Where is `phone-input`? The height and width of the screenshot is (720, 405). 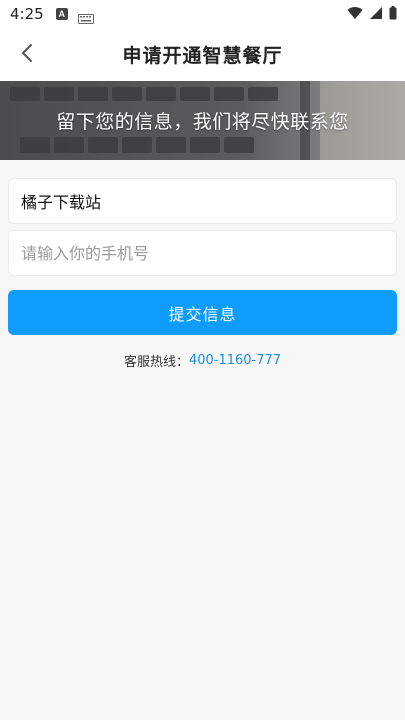 phone-input is located at coordinates (202, 253).